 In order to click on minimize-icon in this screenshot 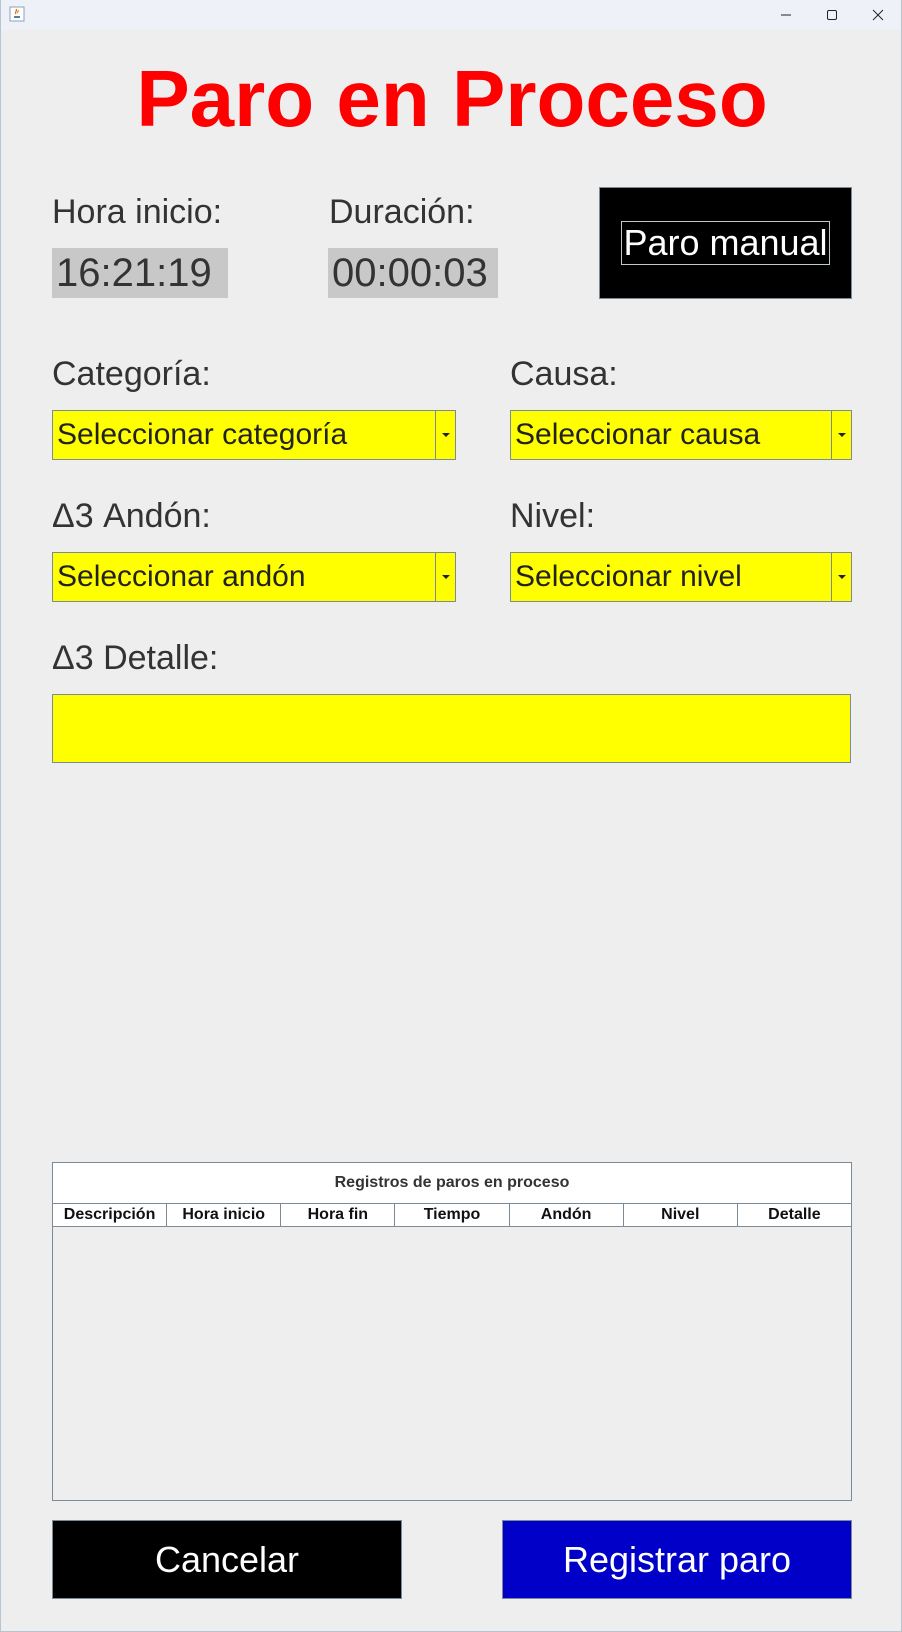, I will do `click(786, 15)`.